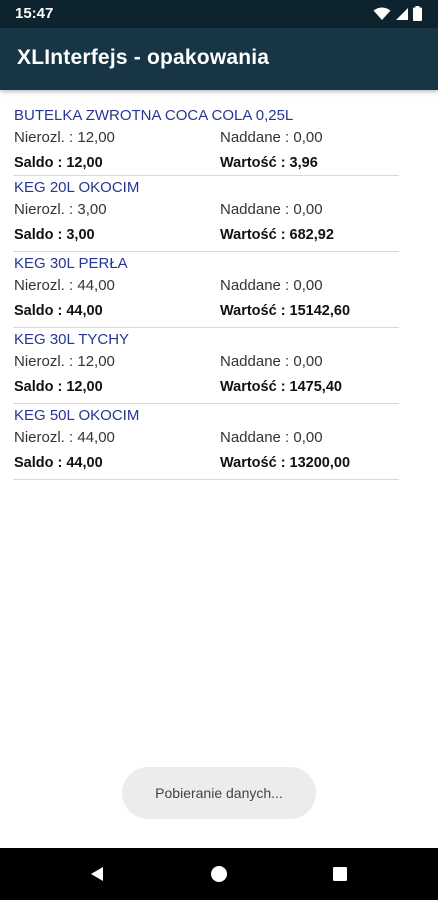 The height and width of the screenshot is (900, 438). I want to click on item-name: KEG 50L OKOCIM, so click(77, 415).